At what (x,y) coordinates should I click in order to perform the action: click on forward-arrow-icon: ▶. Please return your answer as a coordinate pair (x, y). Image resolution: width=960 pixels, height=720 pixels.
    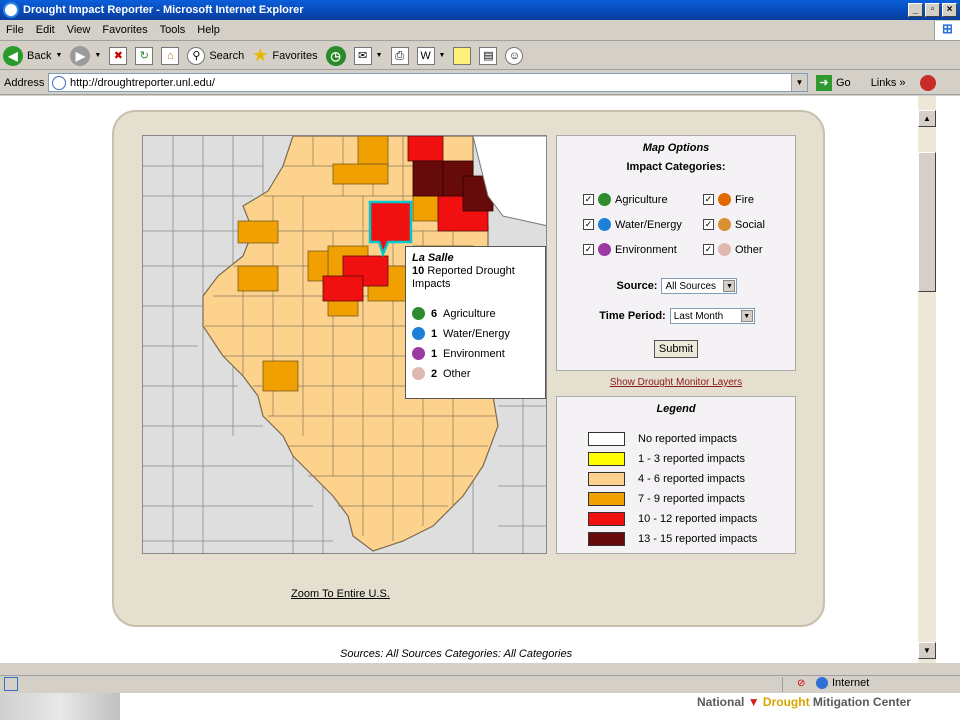
    Looking at the image, I should click on (80, 55).